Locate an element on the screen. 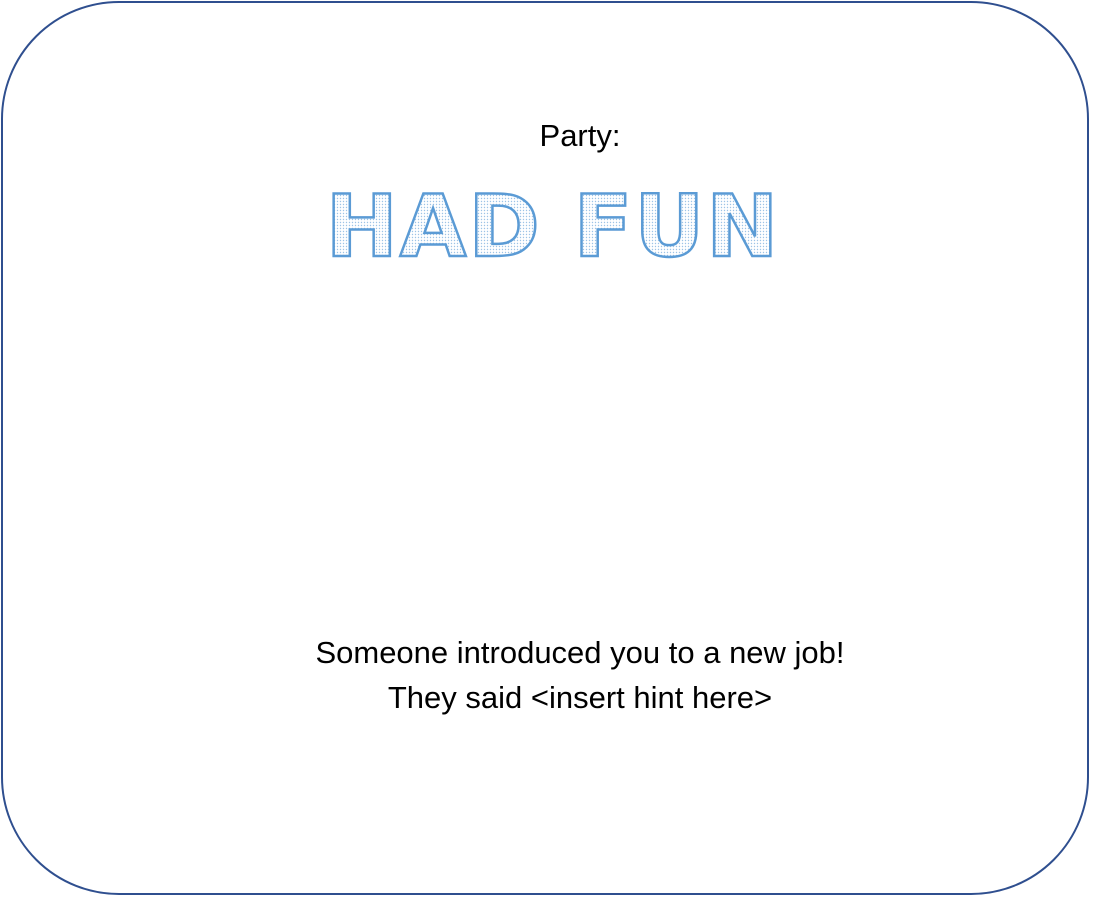  card-title: Party: is located at coordinates (580, 135).